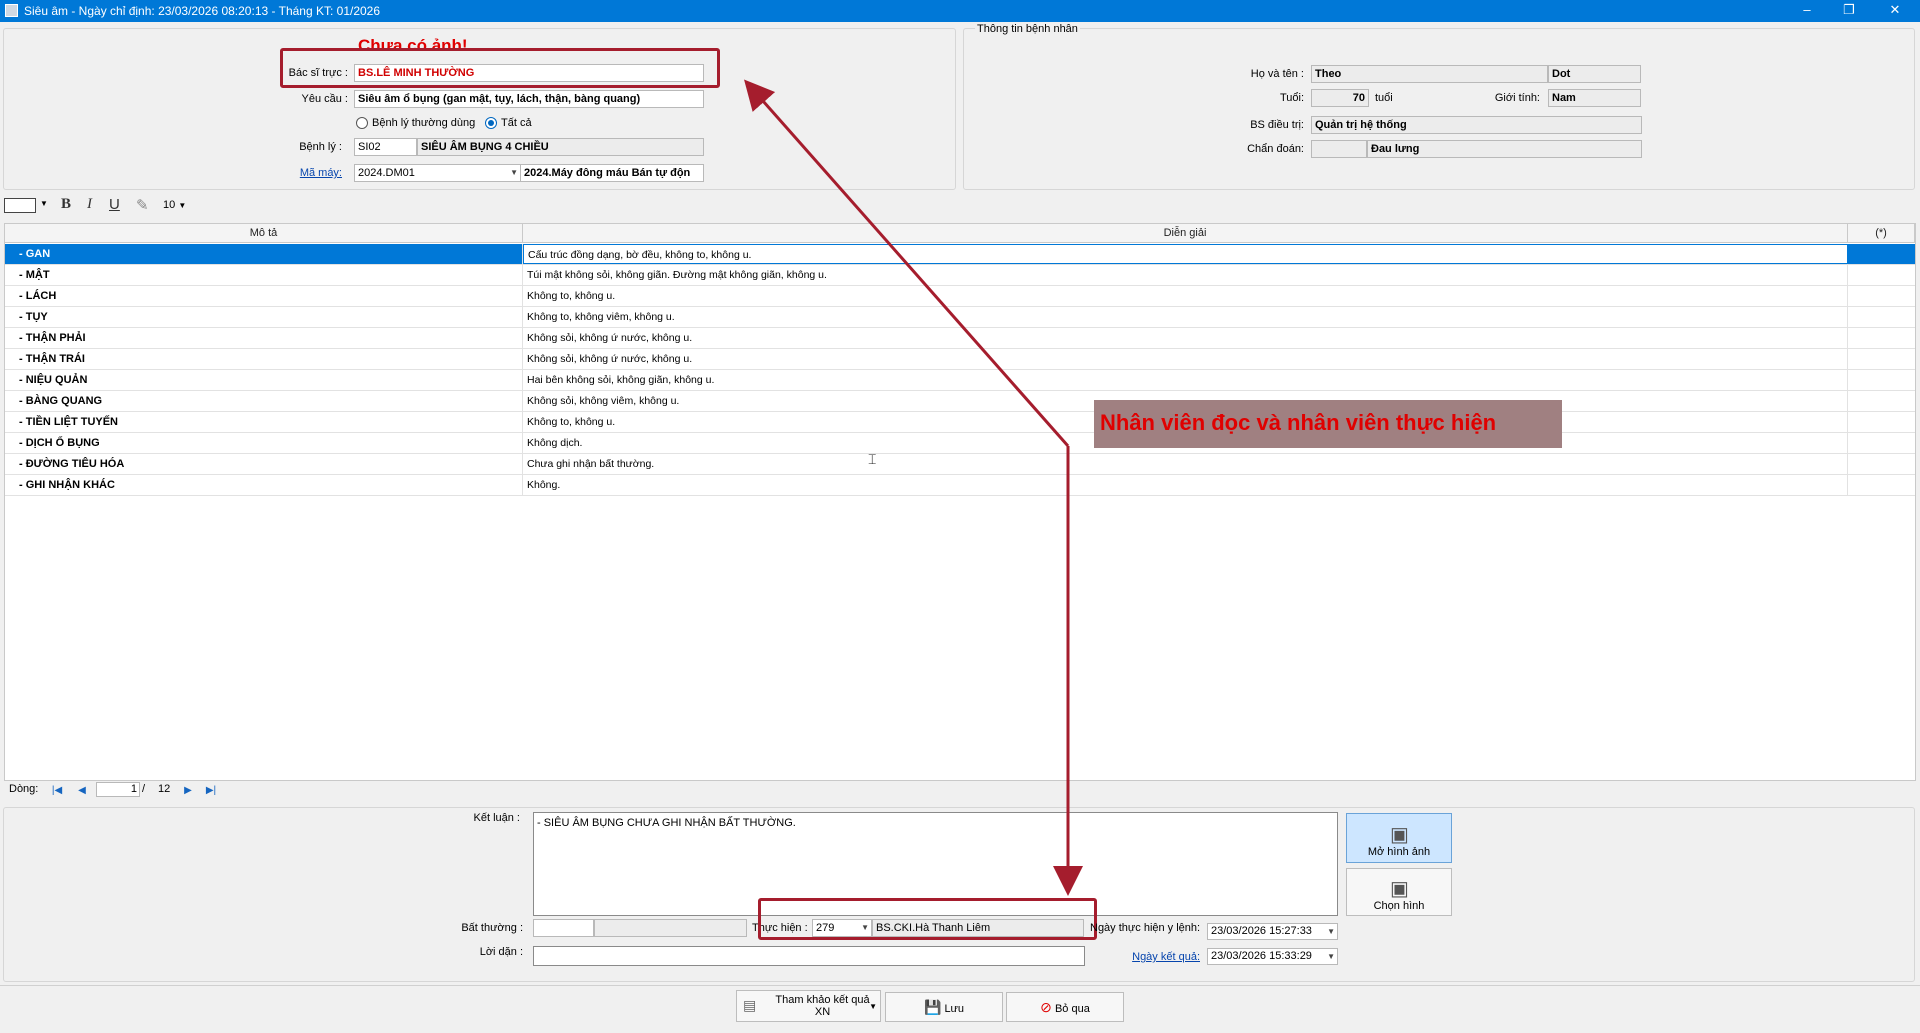  Describe the element at coordinates (264, 317) in the screenshot. I see `finding-name-cell: - TỤY` at that location.